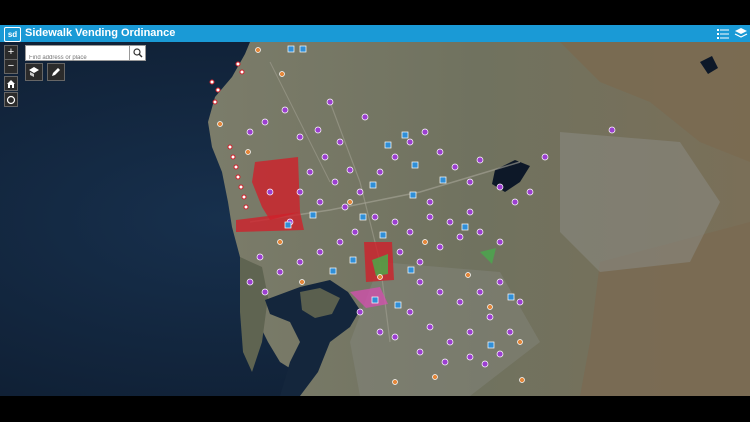  I want to click on zoom-in-button: +, so click(11, 52).